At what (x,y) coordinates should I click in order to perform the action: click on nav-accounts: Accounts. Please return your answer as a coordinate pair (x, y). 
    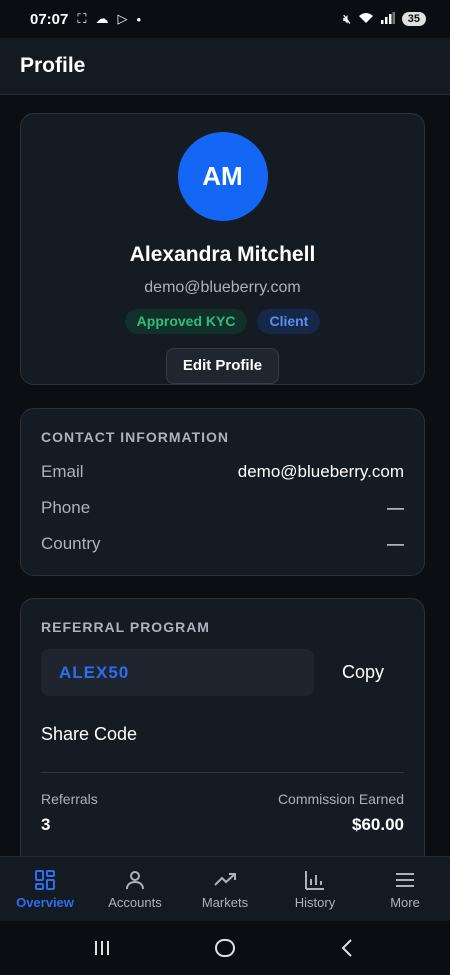
    Looking at the image, I should click on (135, 889).